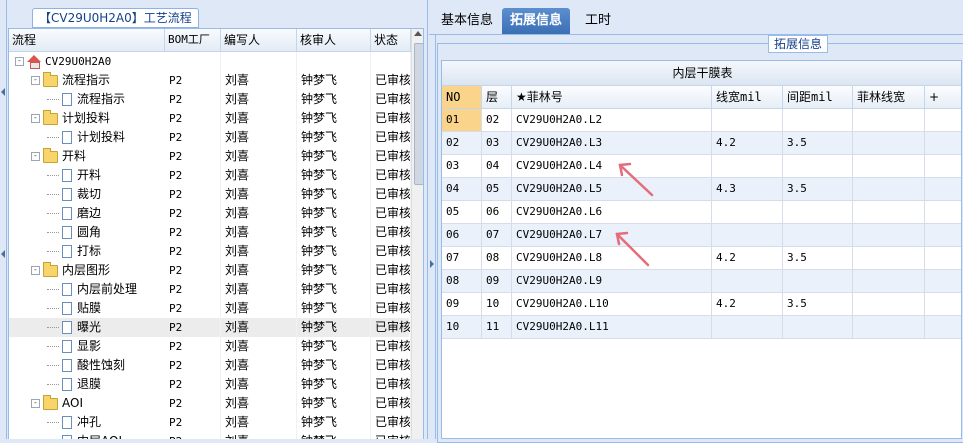 The image size is (963, 443). What do you see at coordinates (210, 365) in the screenshot?
I see `tree-row: 酸性蚀刻 P2 刘喜 钟梦飞 已审核` at bounding box center [210, 365].